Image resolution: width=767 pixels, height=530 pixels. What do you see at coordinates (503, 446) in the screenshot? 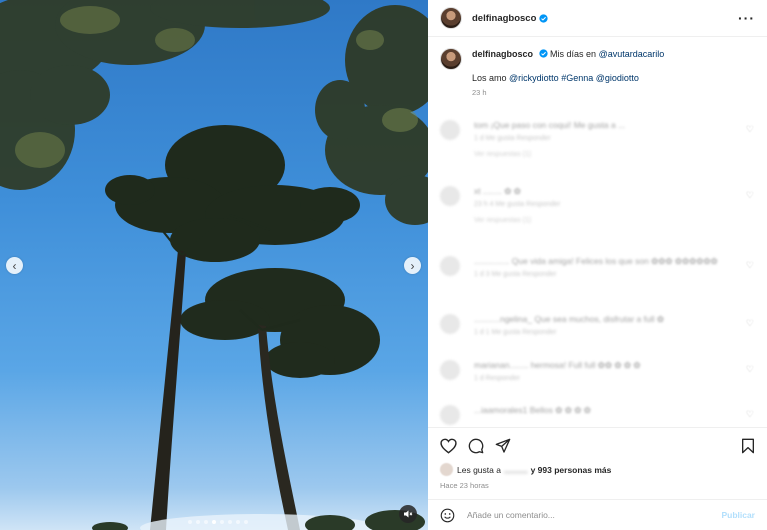
I see `send-icon` at bounding box center [503, 446].